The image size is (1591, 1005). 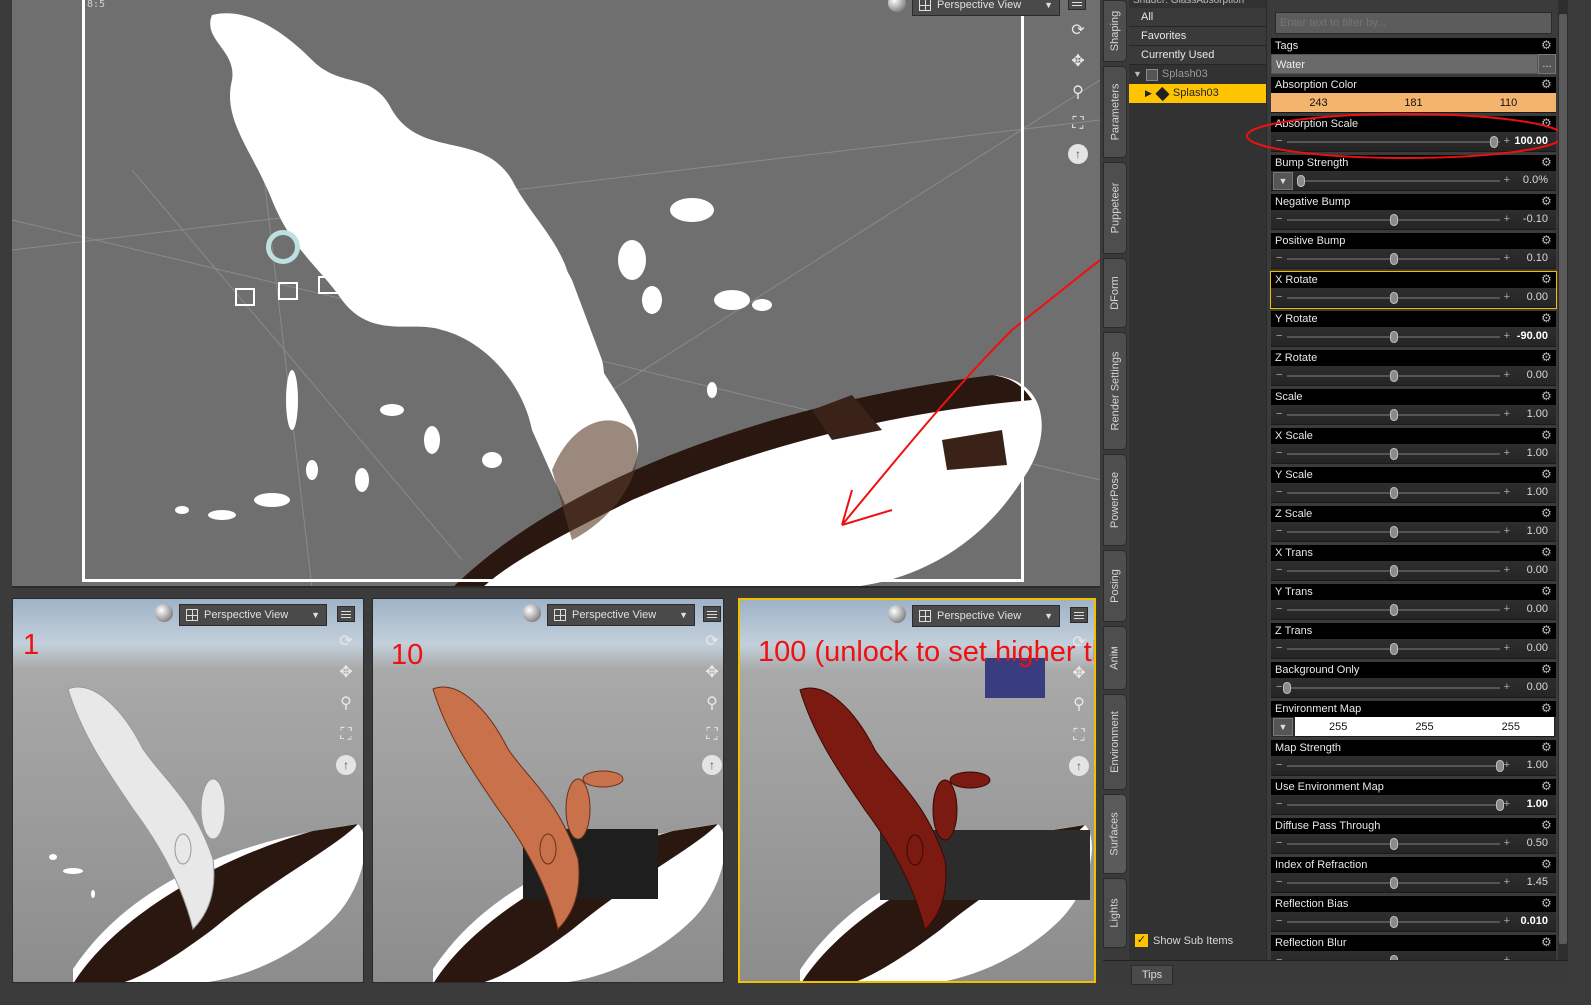 What do you see at coordinates (1184, 940) in the screenshot?
I see `show-sub-items-checkbox: ✓ Show Sub Items` at bounding box center [1184, 940].